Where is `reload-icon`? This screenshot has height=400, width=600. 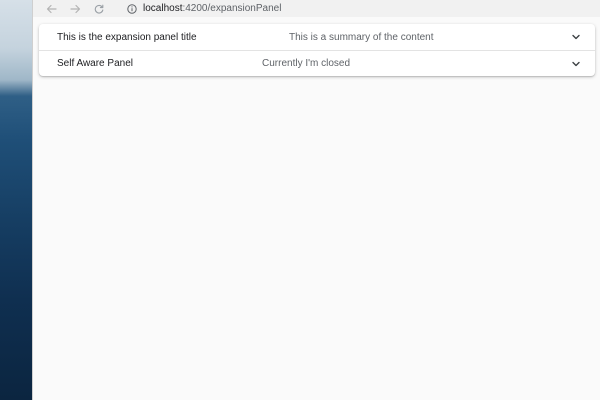 reload-icon is located at coordinates (99, 9).